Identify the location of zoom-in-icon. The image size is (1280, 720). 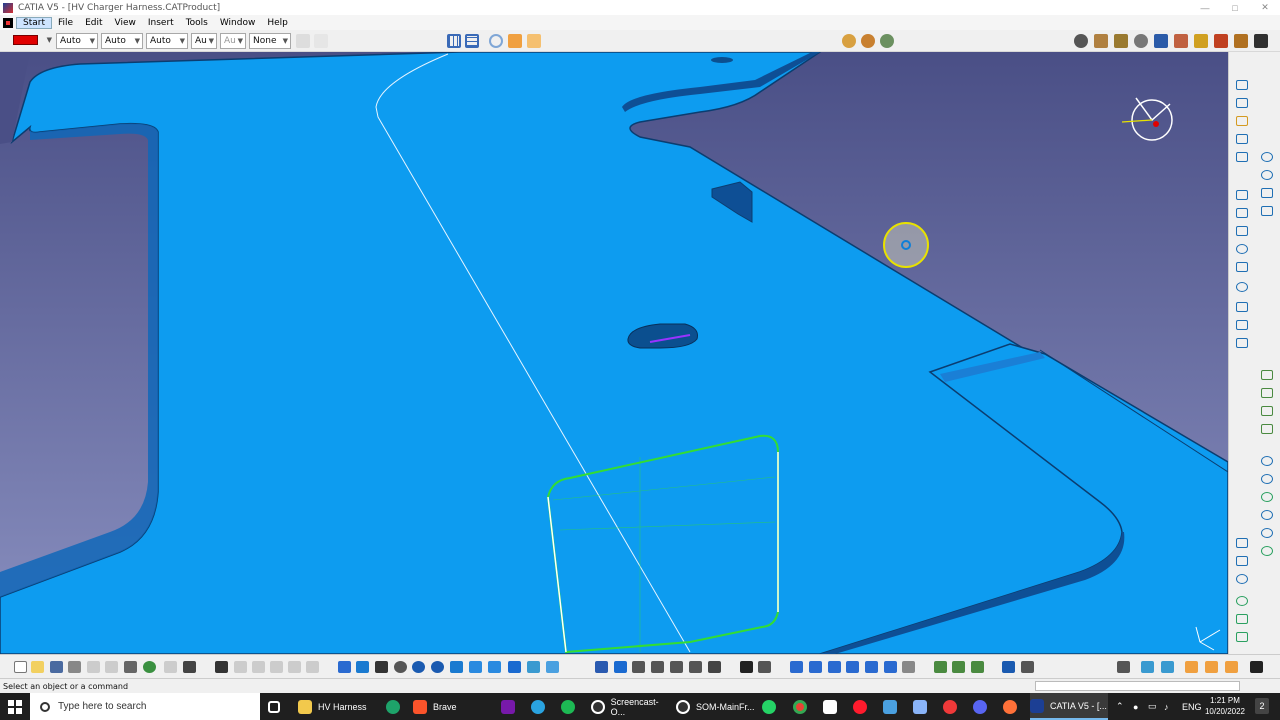
(418, 667).